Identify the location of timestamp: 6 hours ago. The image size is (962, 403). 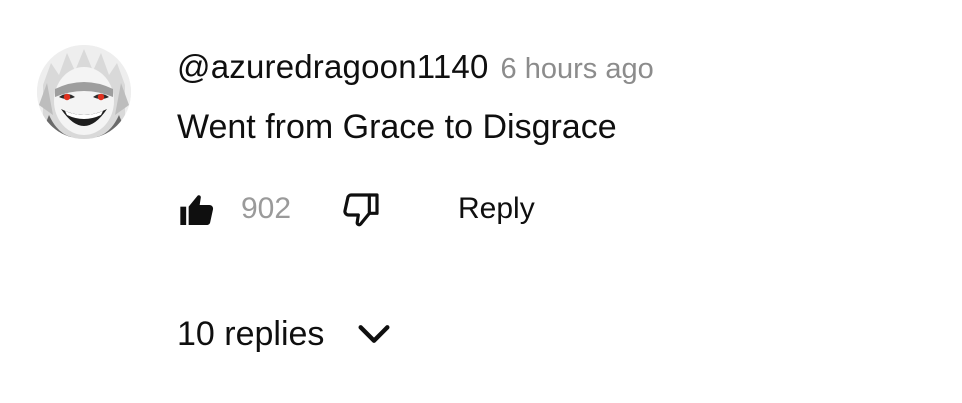
(577, 69).